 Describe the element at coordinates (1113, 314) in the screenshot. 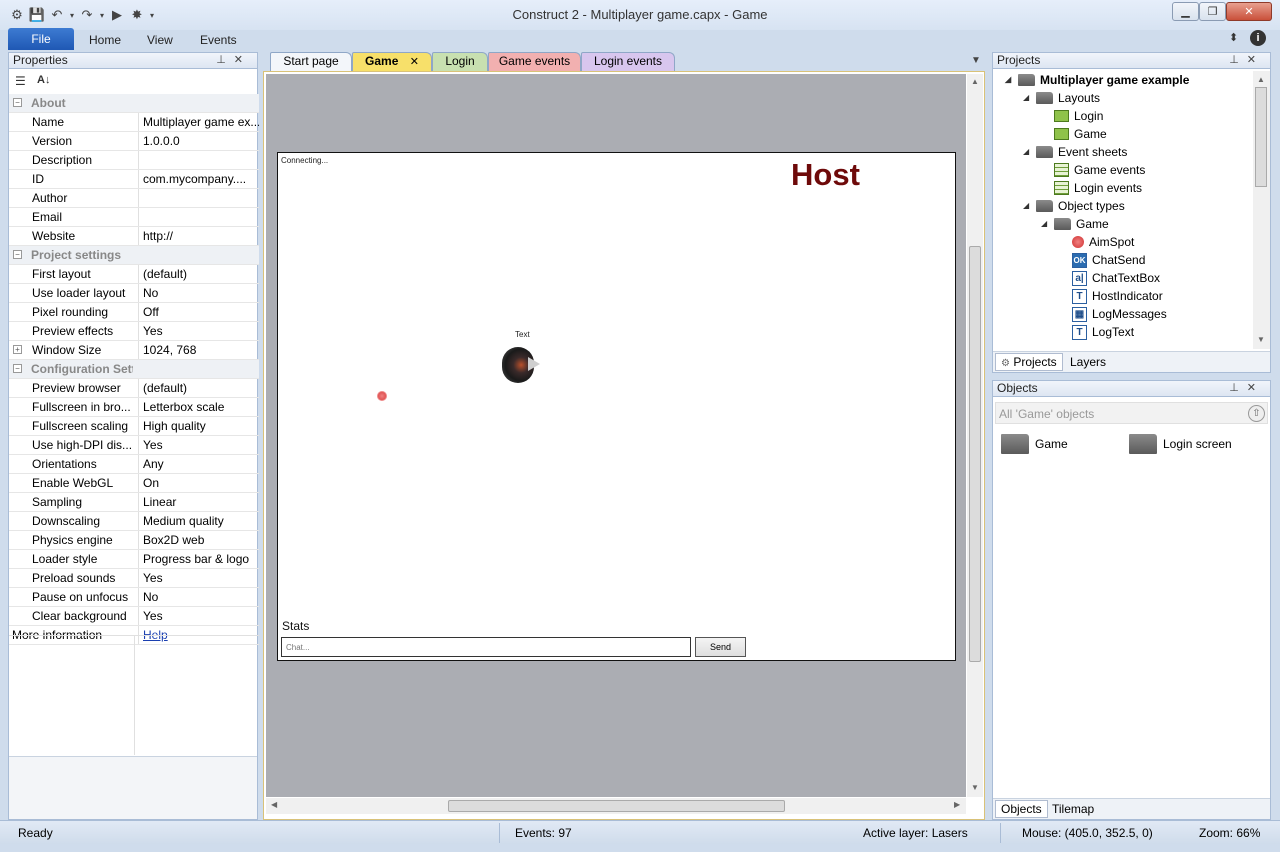

I see `tree-item: ▦ LogMessages` at that location.